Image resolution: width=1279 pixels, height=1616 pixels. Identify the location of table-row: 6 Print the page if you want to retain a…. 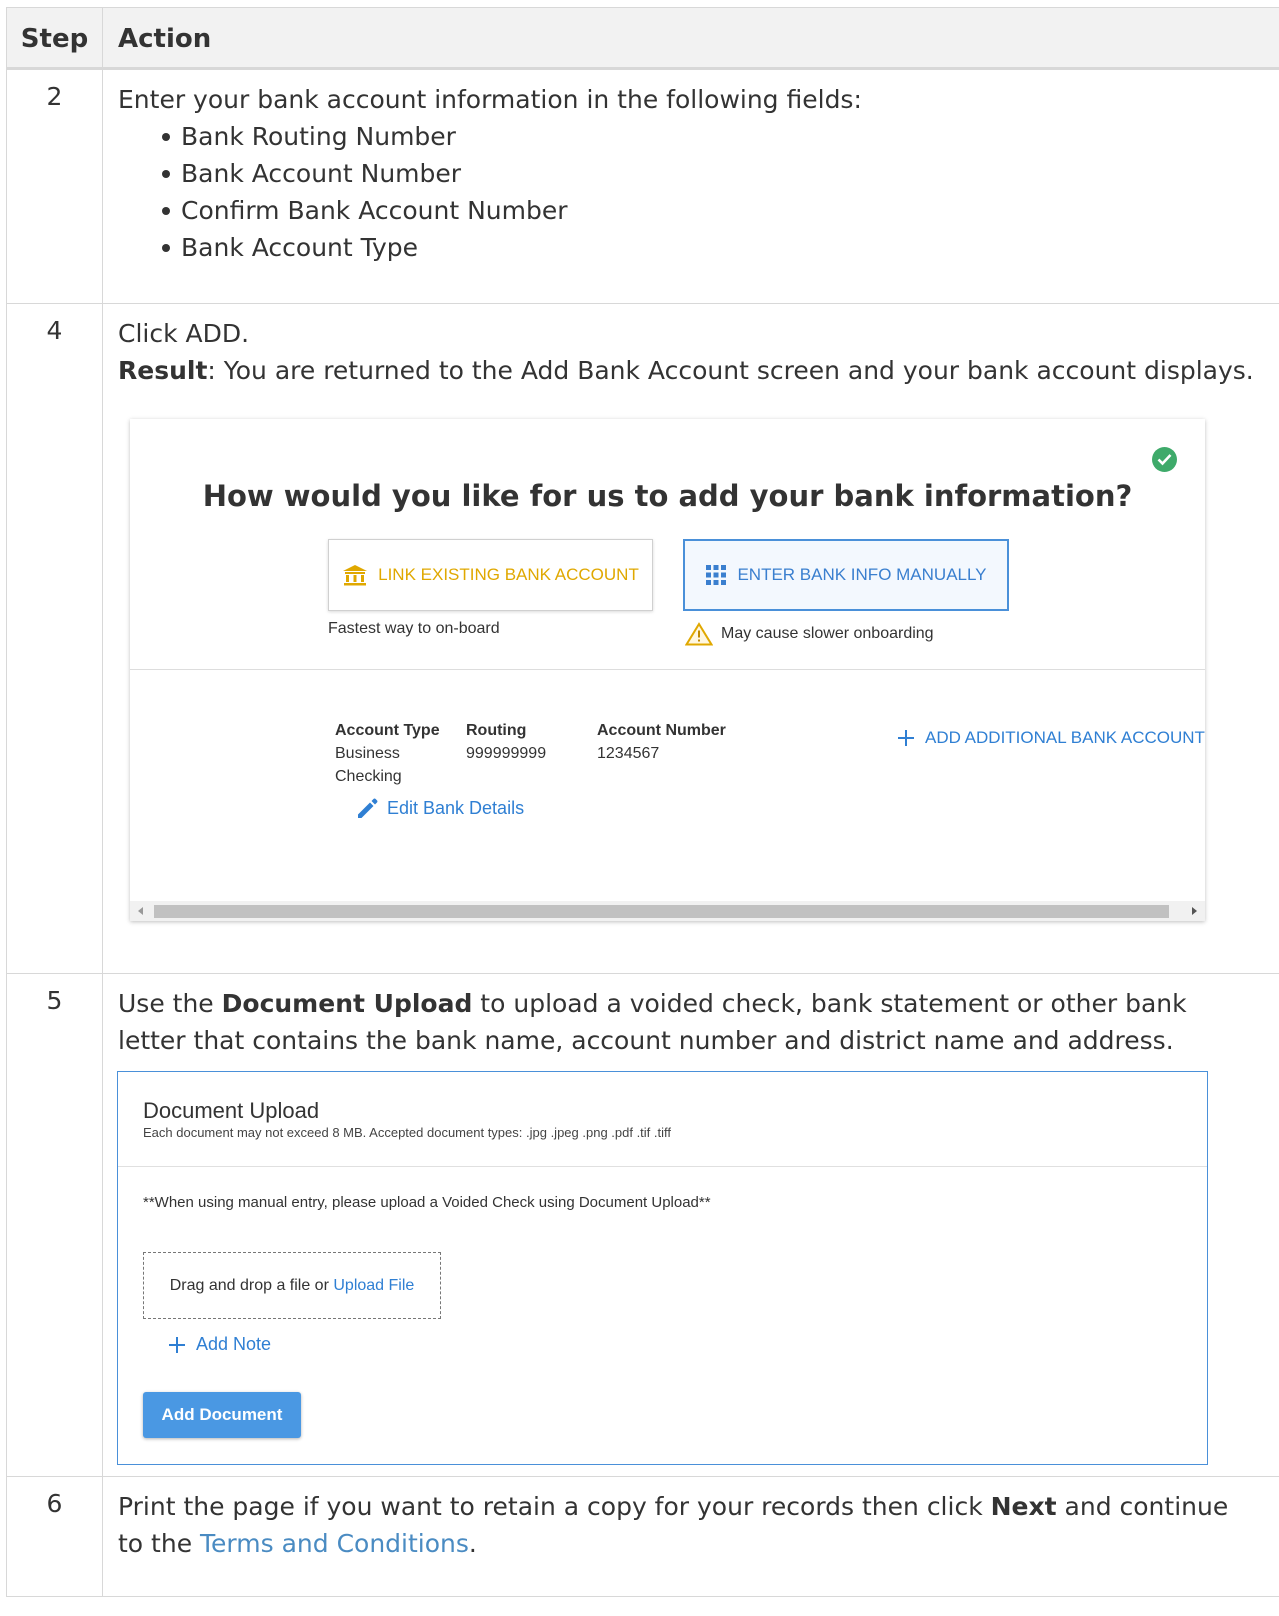
(643, 1537).